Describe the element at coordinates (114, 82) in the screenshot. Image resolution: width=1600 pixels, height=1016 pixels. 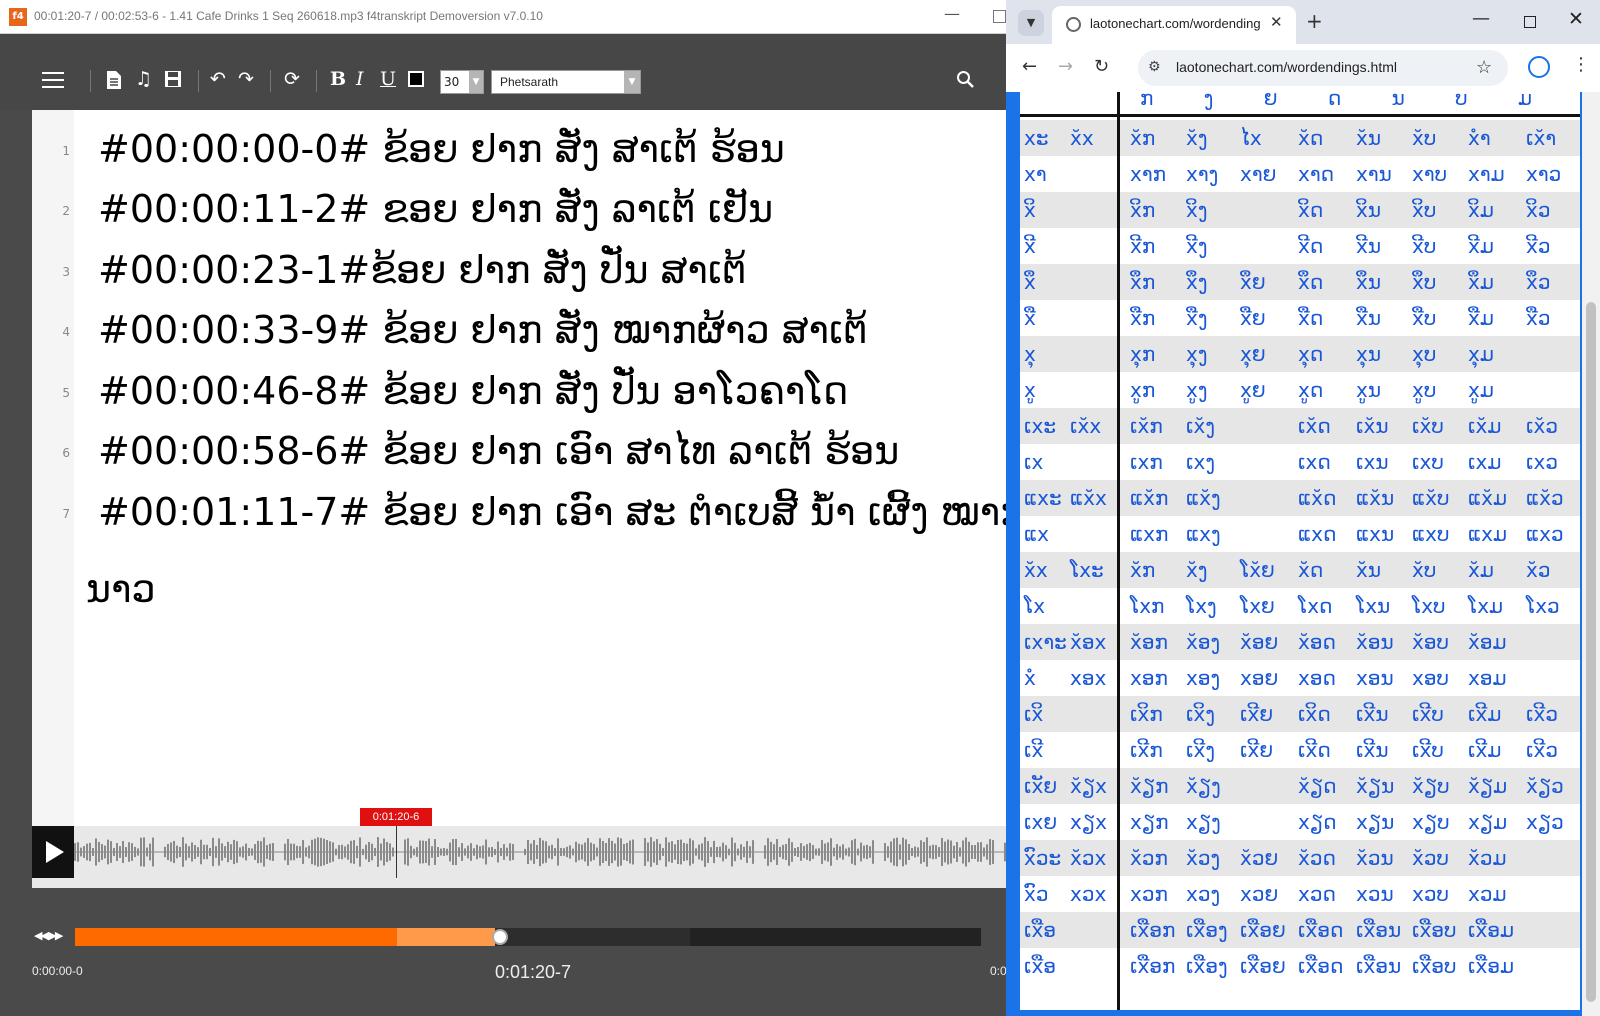
I see `new-document-icon` at that location.